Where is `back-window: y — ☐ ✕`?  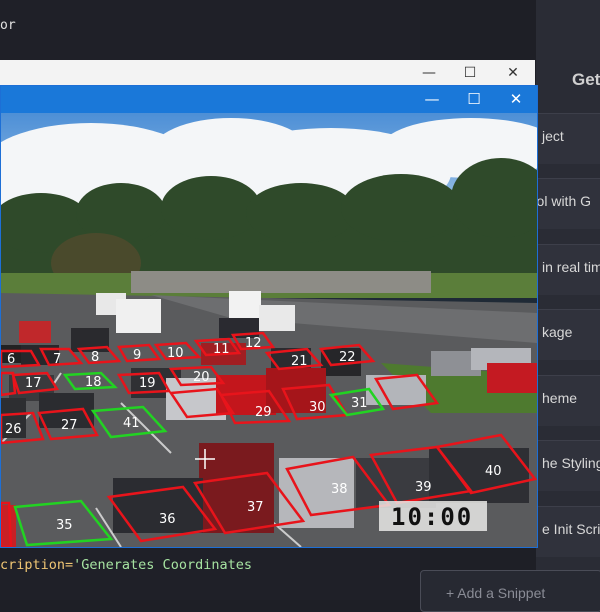 back-window: y — ☐ ✕ is located at coordinates (267, 73).